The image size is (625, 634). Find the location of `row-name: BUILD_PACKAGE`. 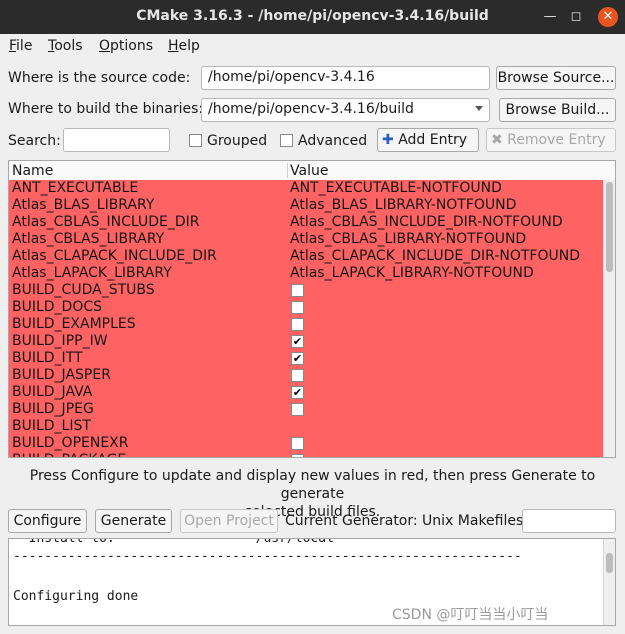

row-name: BUILD_PACKAGE is located at coordinates (69, 454).